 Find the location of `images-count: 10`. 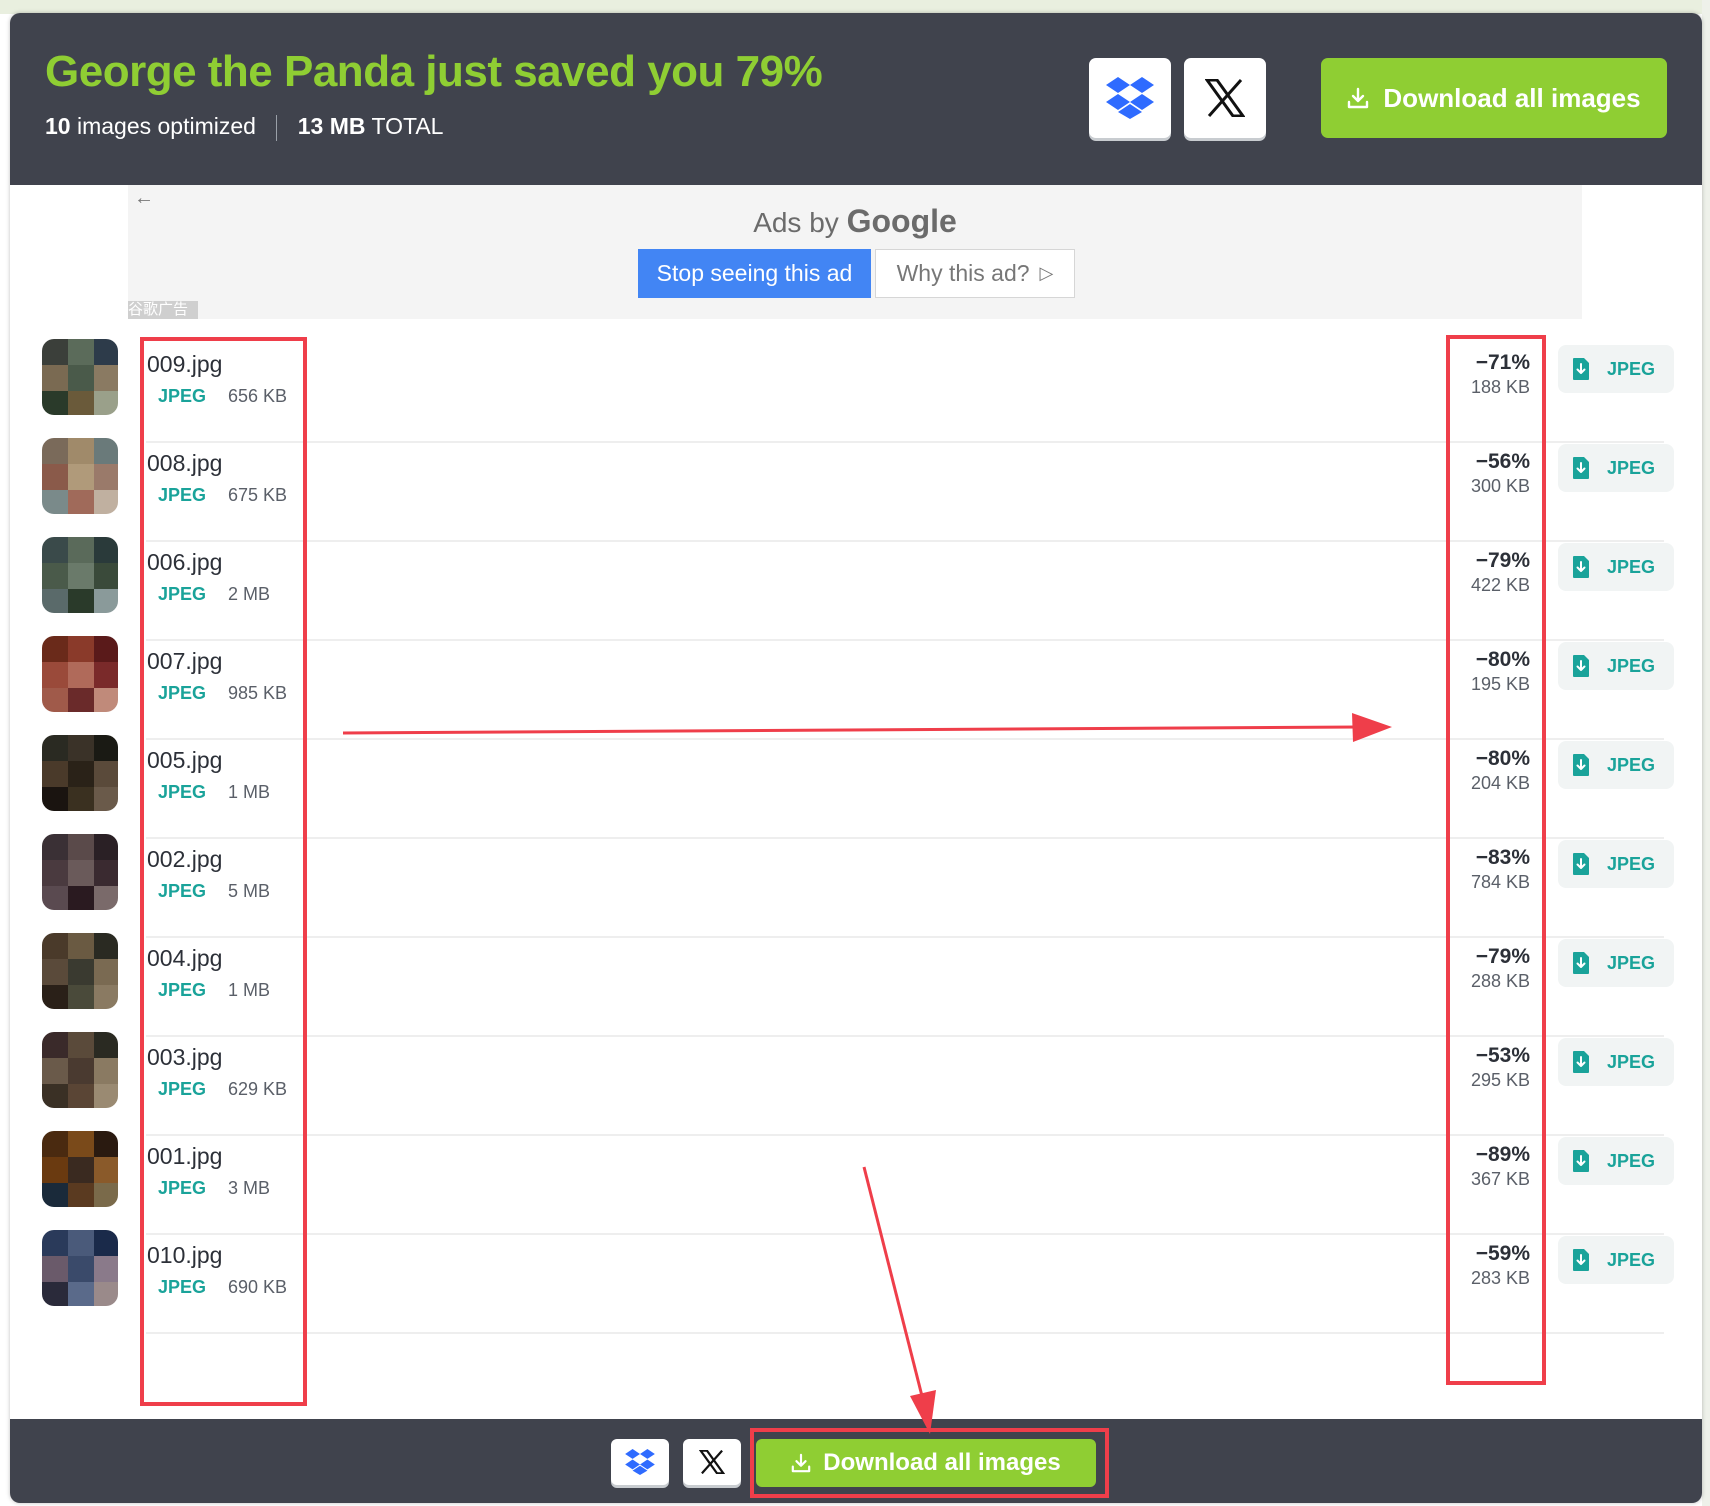

images-count: 10 is located at coordinates (58, 126).